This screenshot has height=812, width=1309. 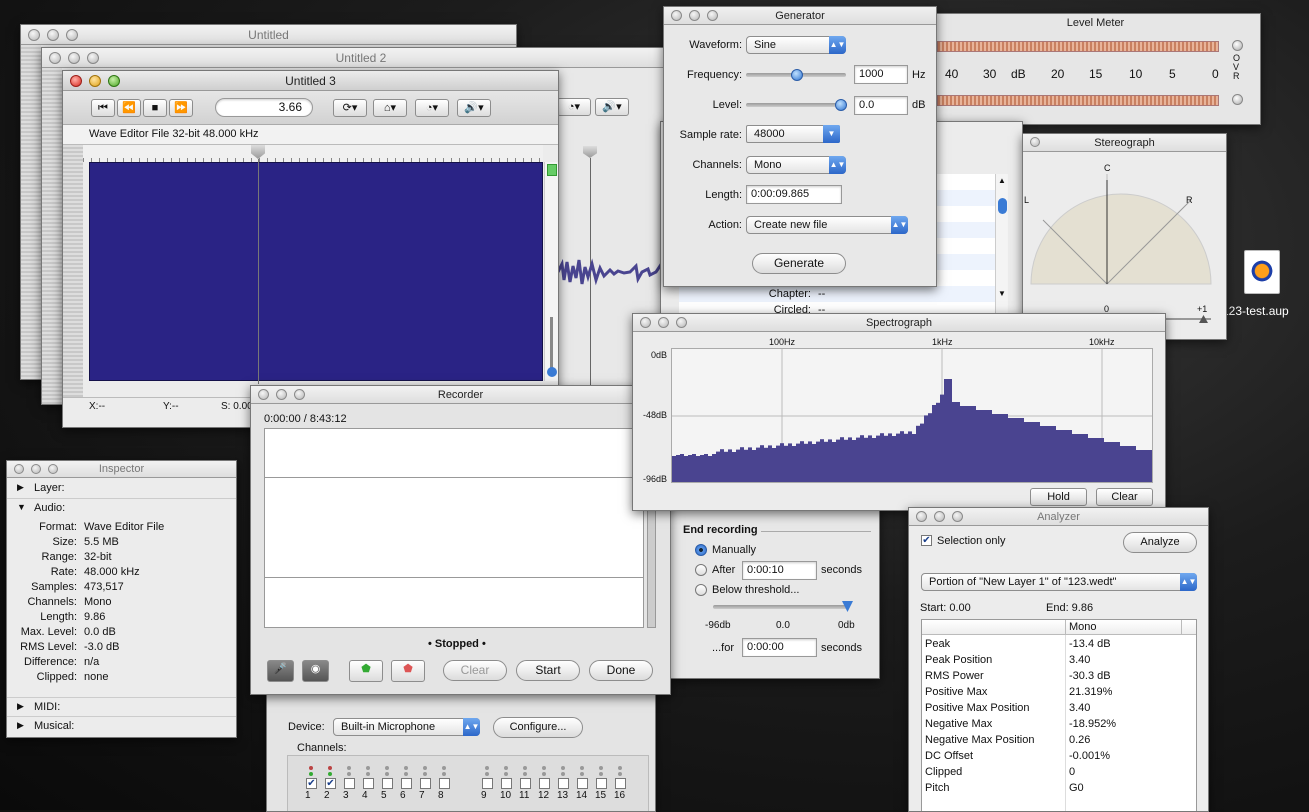 I want to click on level-knob, so click(x=841, y=105).